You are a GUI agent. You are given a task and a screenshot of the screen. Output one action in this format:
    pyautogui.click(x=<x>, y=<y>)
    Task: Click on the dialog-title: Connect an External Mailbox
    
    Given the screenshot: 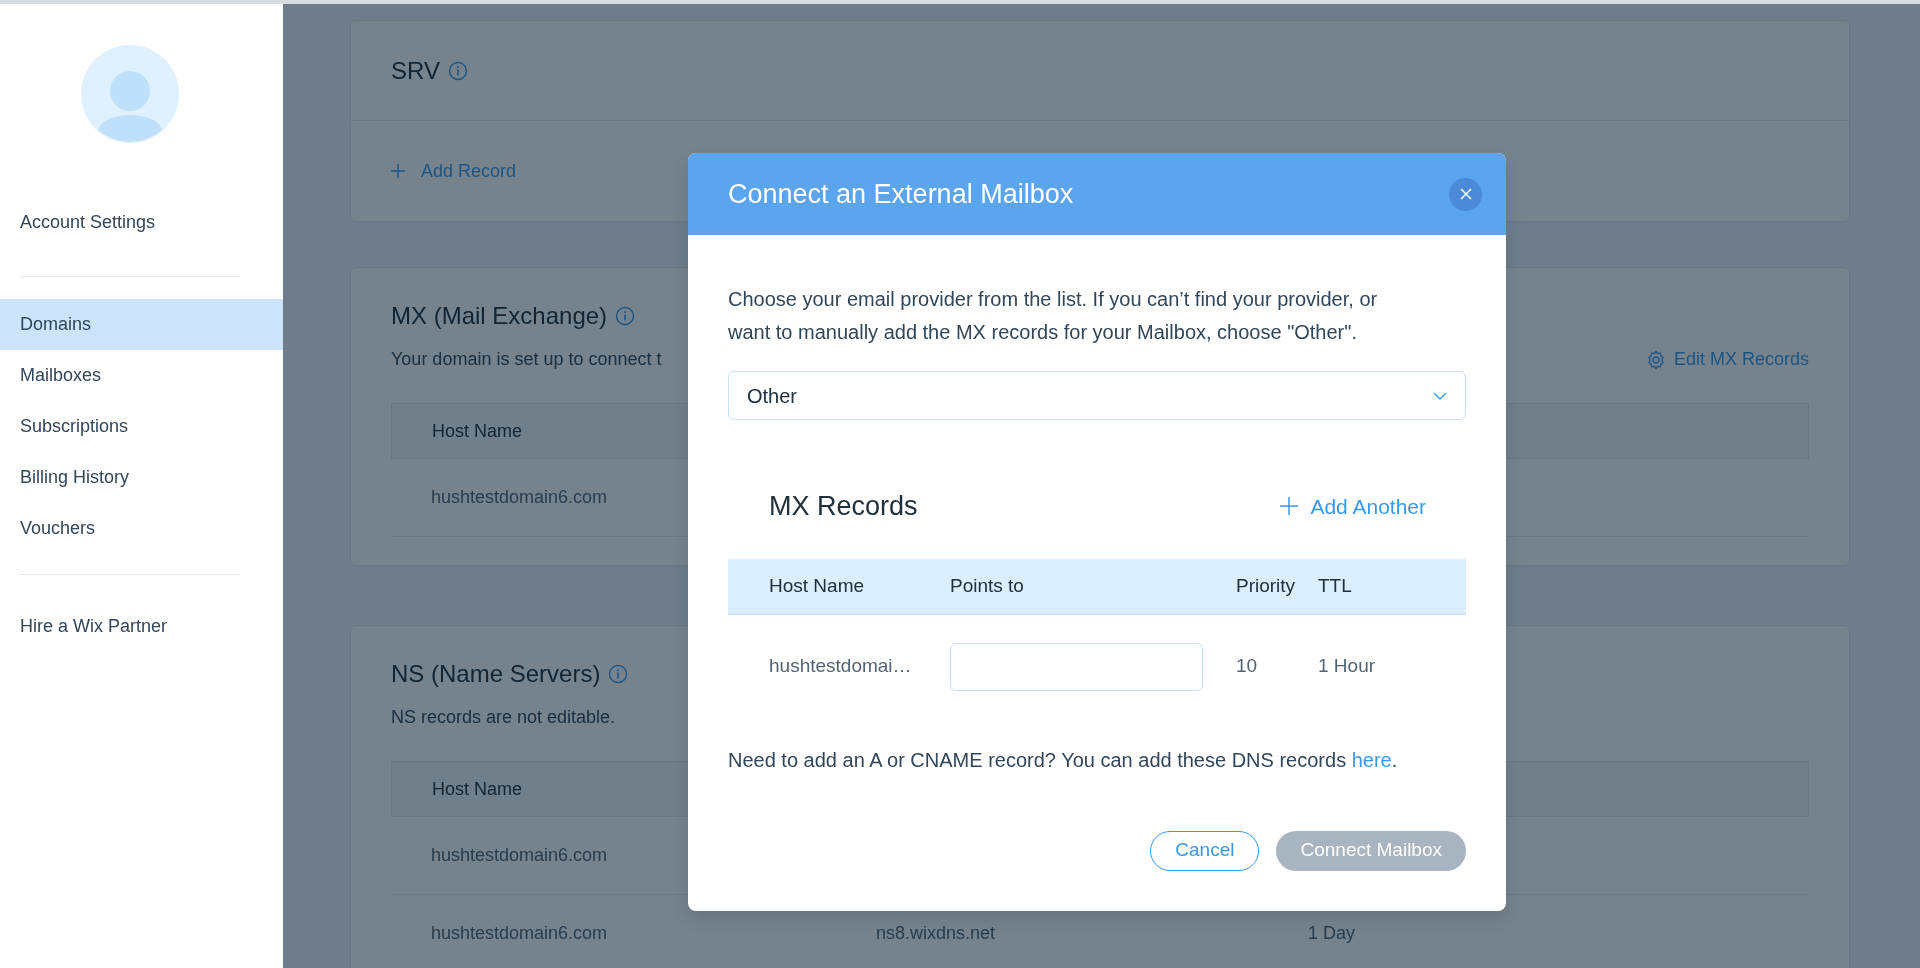 What is the action you would take?
    pyautogui.click(x=901, y=194)
    